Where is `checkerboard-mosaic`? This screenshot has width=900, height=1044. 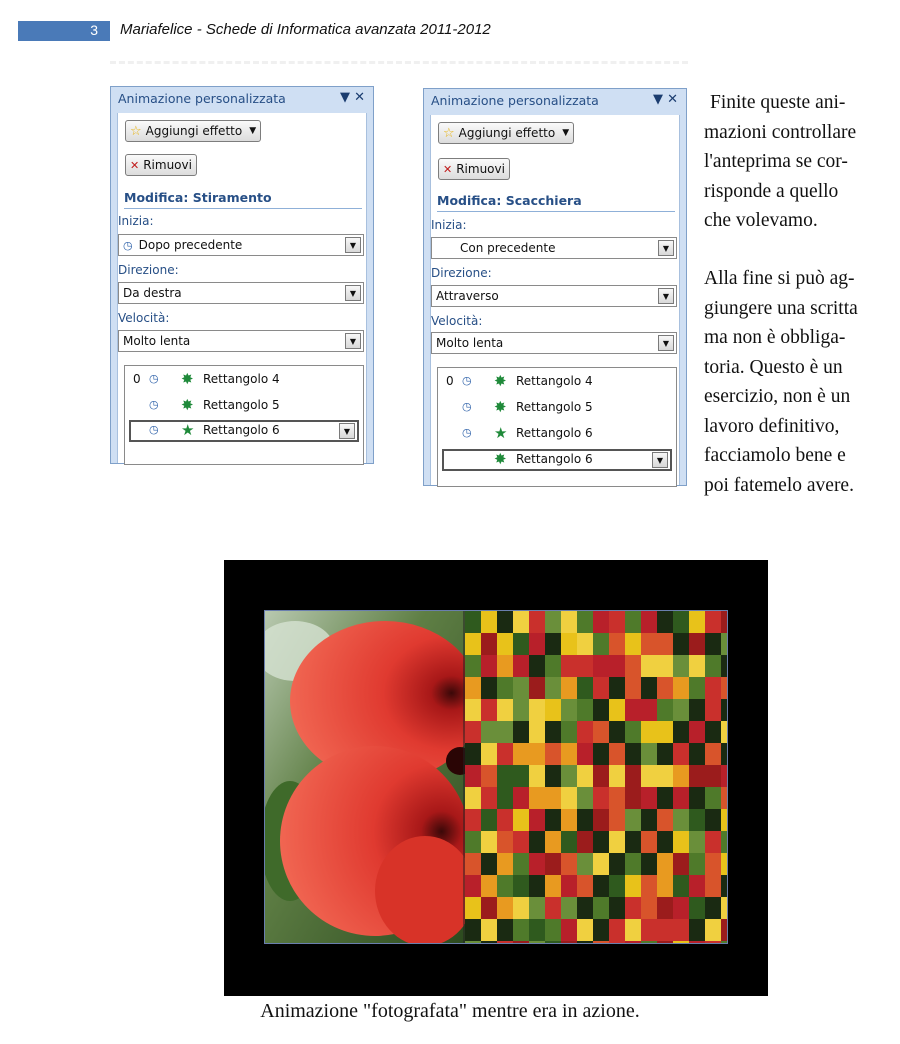
checkerboard-mosaic is located at coordinates (596, 777).